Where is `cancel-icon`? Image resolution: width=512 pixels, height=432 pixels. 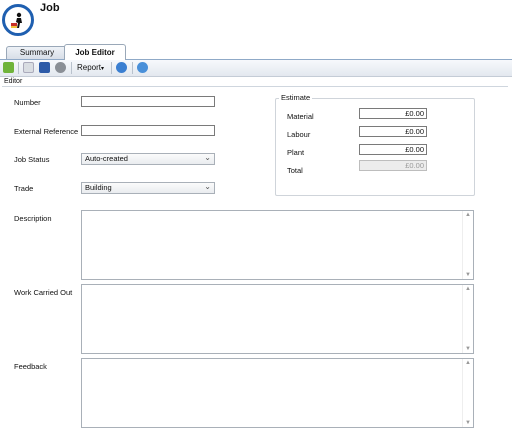 cancel-icon is located at coordinates (60, 67).